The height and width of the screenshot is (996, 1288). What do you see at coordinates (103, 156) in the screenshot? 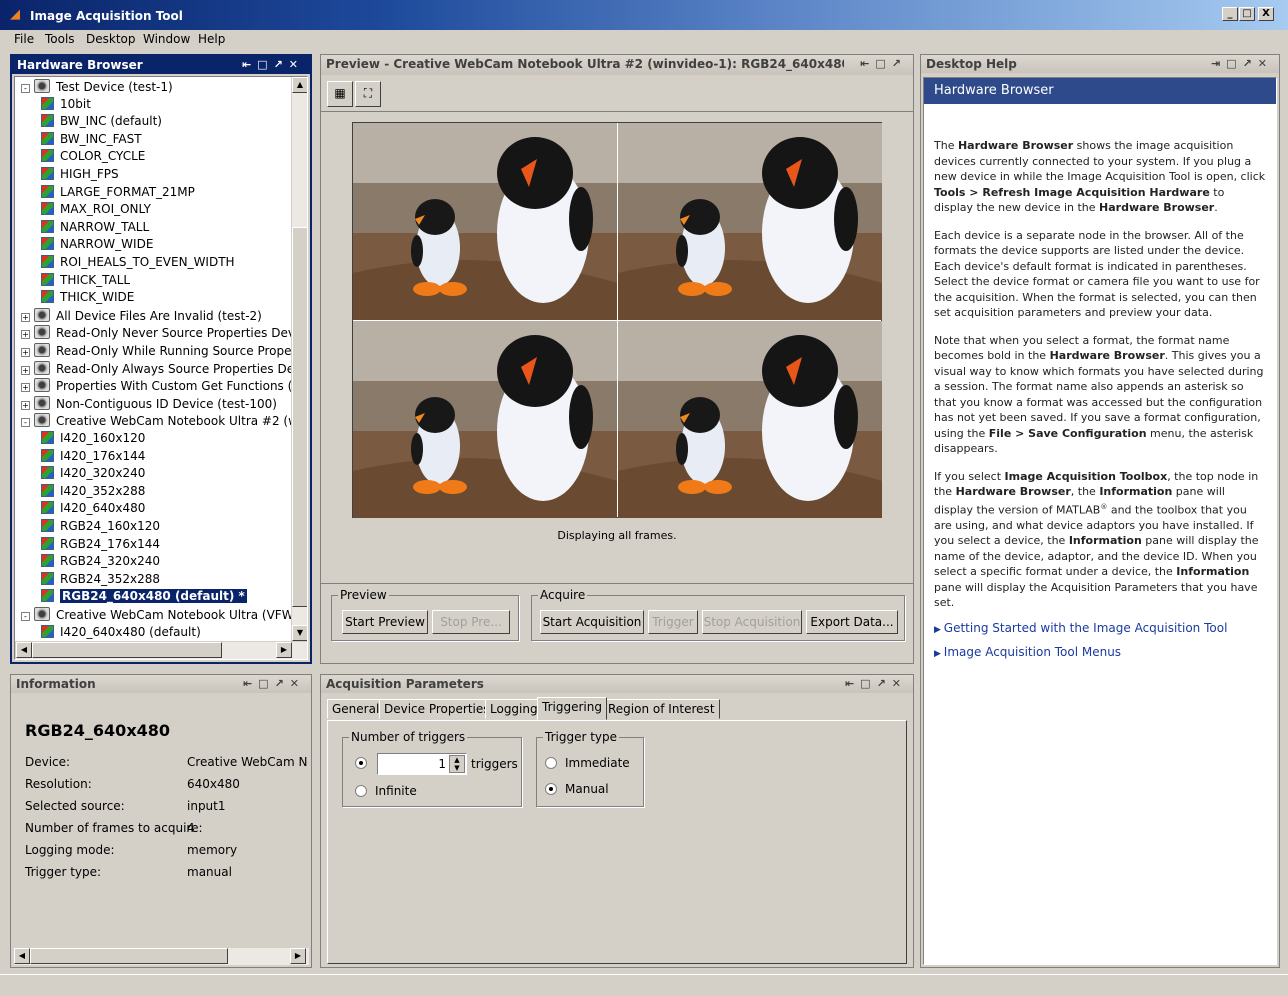
I see `tree-node-label: COLOR_CYCLE` at bounding box center [103, 156].